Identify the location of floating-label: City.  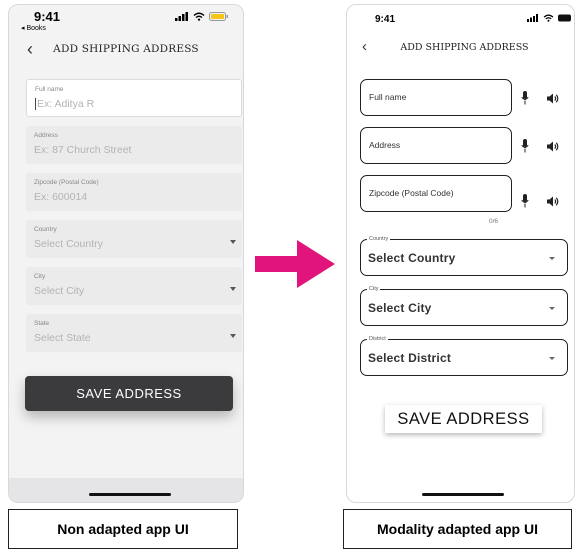
(374, 289).